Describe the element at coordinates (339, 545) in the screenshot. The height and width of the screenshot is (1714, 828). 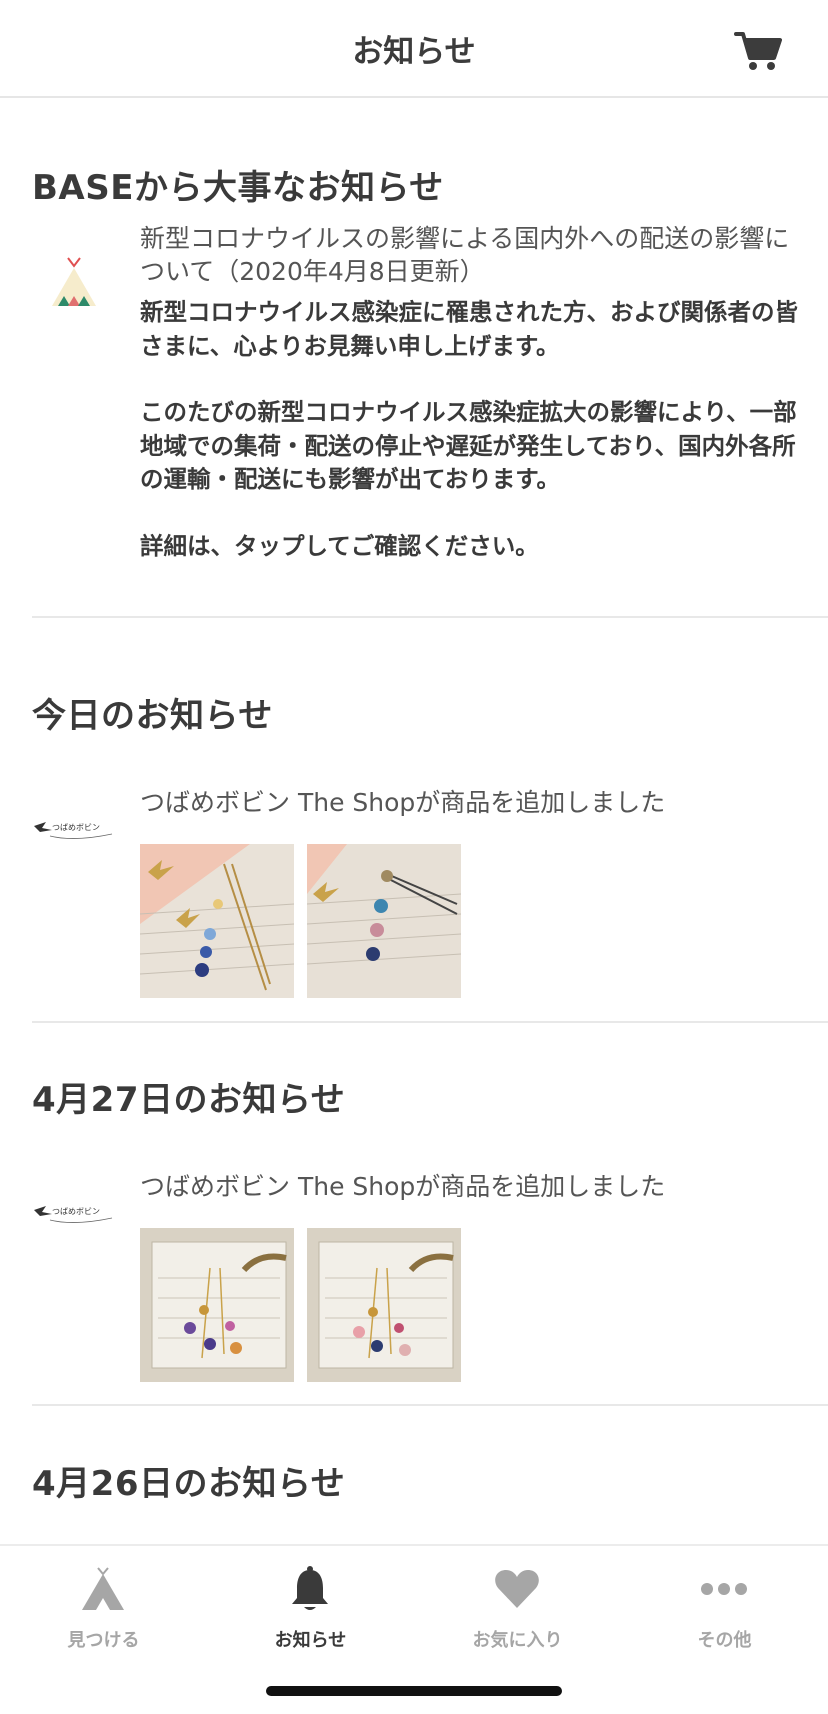
I see `notice-paragraph: 詳細は、タップしてご確認ください。` at that location.